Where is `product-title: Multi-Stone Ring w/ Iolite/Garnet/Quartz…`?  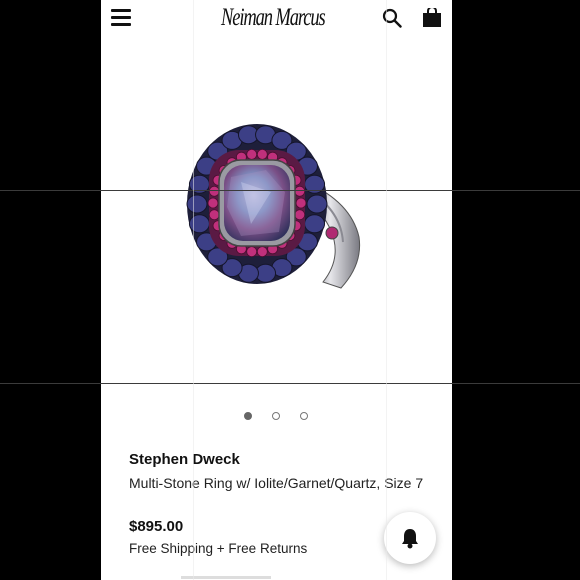
product-title: Multi-Stone Ring w/ Iolite/Garnet/Quartz… is located at coordinates (276, 483).